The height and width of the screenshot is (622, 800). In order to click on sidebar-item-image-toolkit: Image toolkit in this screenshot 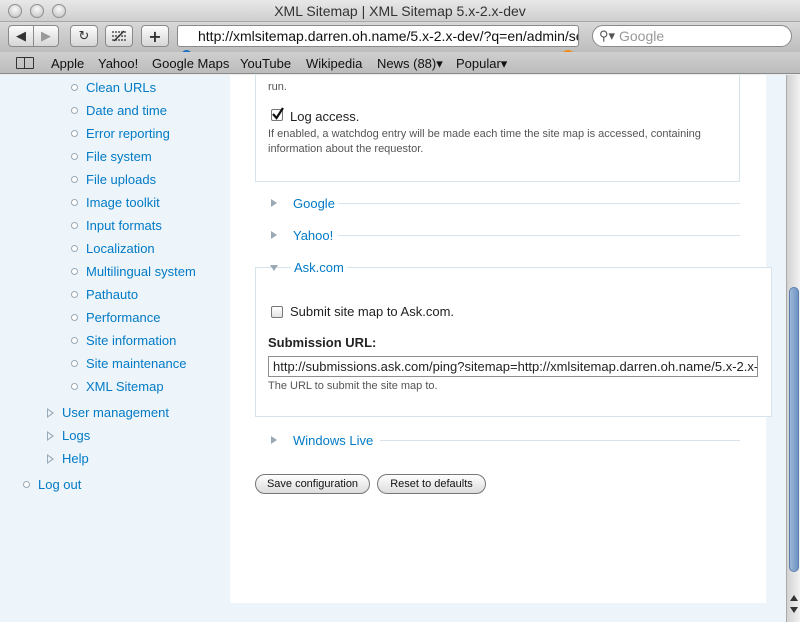, I will do `click(123, 202)`.